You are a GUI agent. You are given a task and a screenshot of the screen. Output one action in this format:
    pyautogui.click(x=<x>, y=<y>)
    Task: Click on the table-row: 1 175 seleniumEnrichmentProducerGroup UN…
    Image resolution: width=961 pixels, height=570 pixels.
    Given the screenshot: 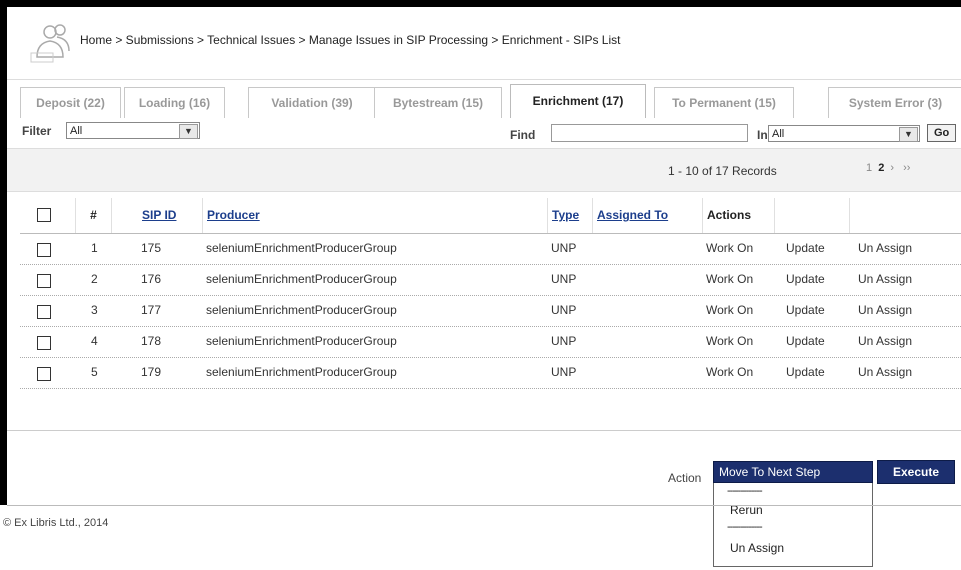 What is the action you would take?
    pyautogui.click(x=490, y=249)
    